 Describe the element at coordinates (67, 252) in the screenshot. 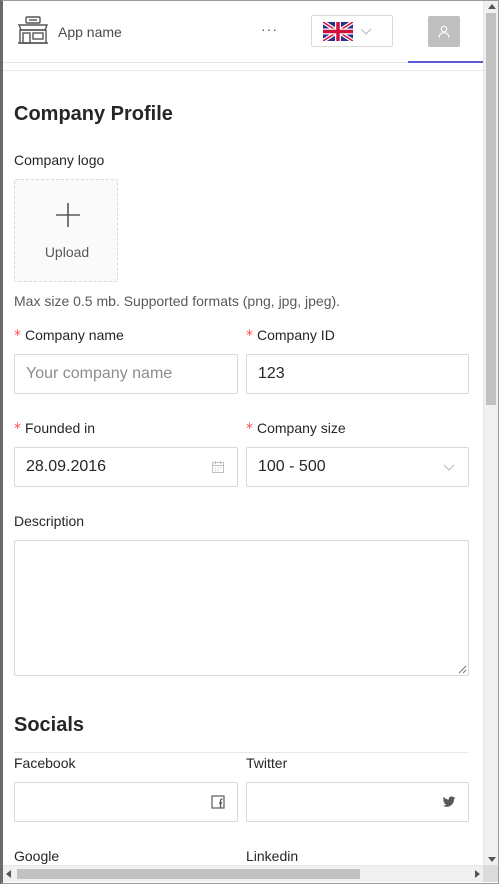

I see `upload-label: Upload` at that location.